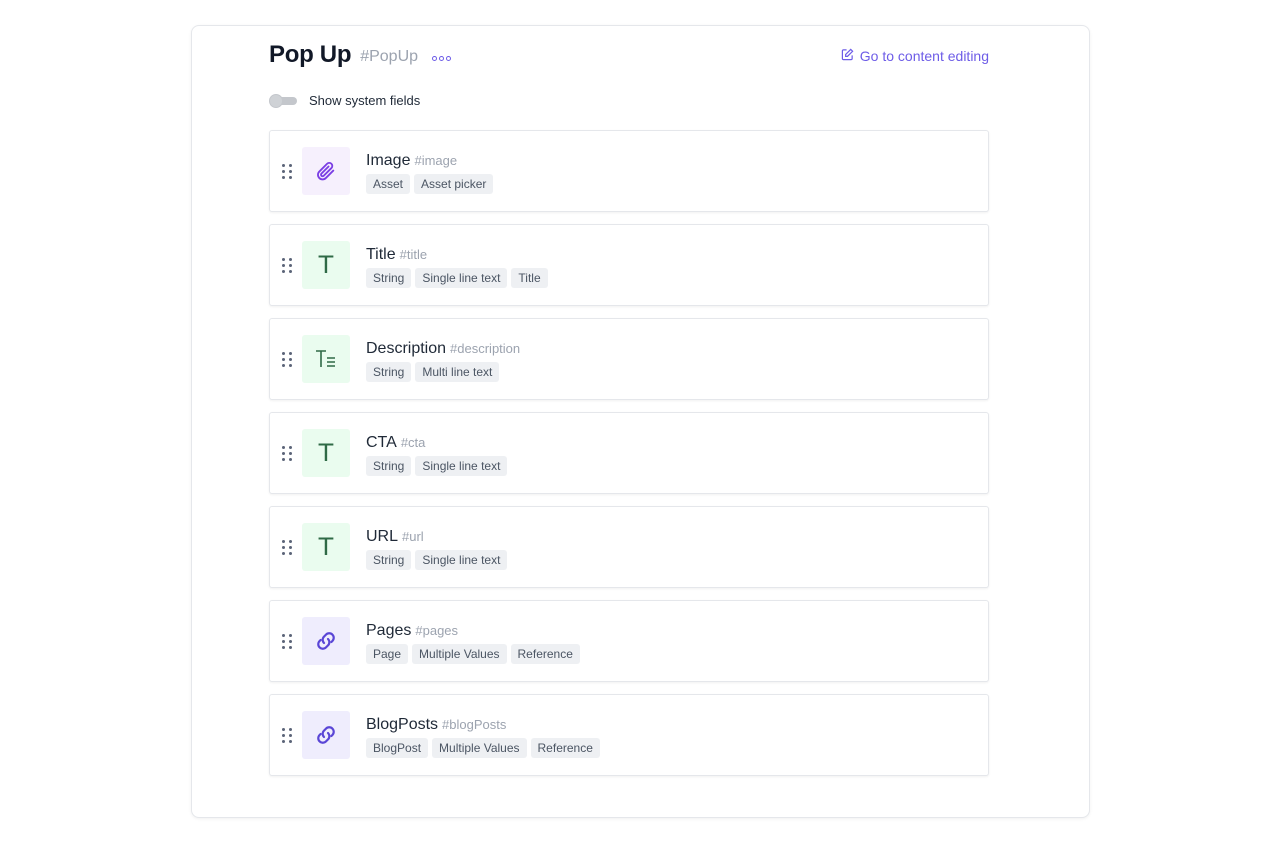 This screenshot has height=843, width=1280. I want to click on go-to-content-editing-link: Go to content editing, so click(915, 56).